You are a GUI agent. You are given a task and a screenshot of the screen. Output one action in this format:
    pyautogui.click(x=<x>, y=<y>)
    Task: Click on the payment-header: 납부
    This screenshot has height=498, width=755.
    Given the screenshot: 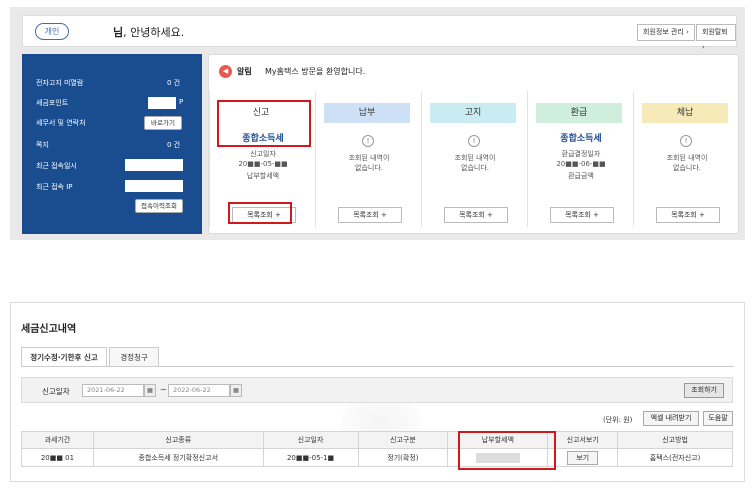 What is the action you would take?
    pyautogui.click(x=367, y=113)
    